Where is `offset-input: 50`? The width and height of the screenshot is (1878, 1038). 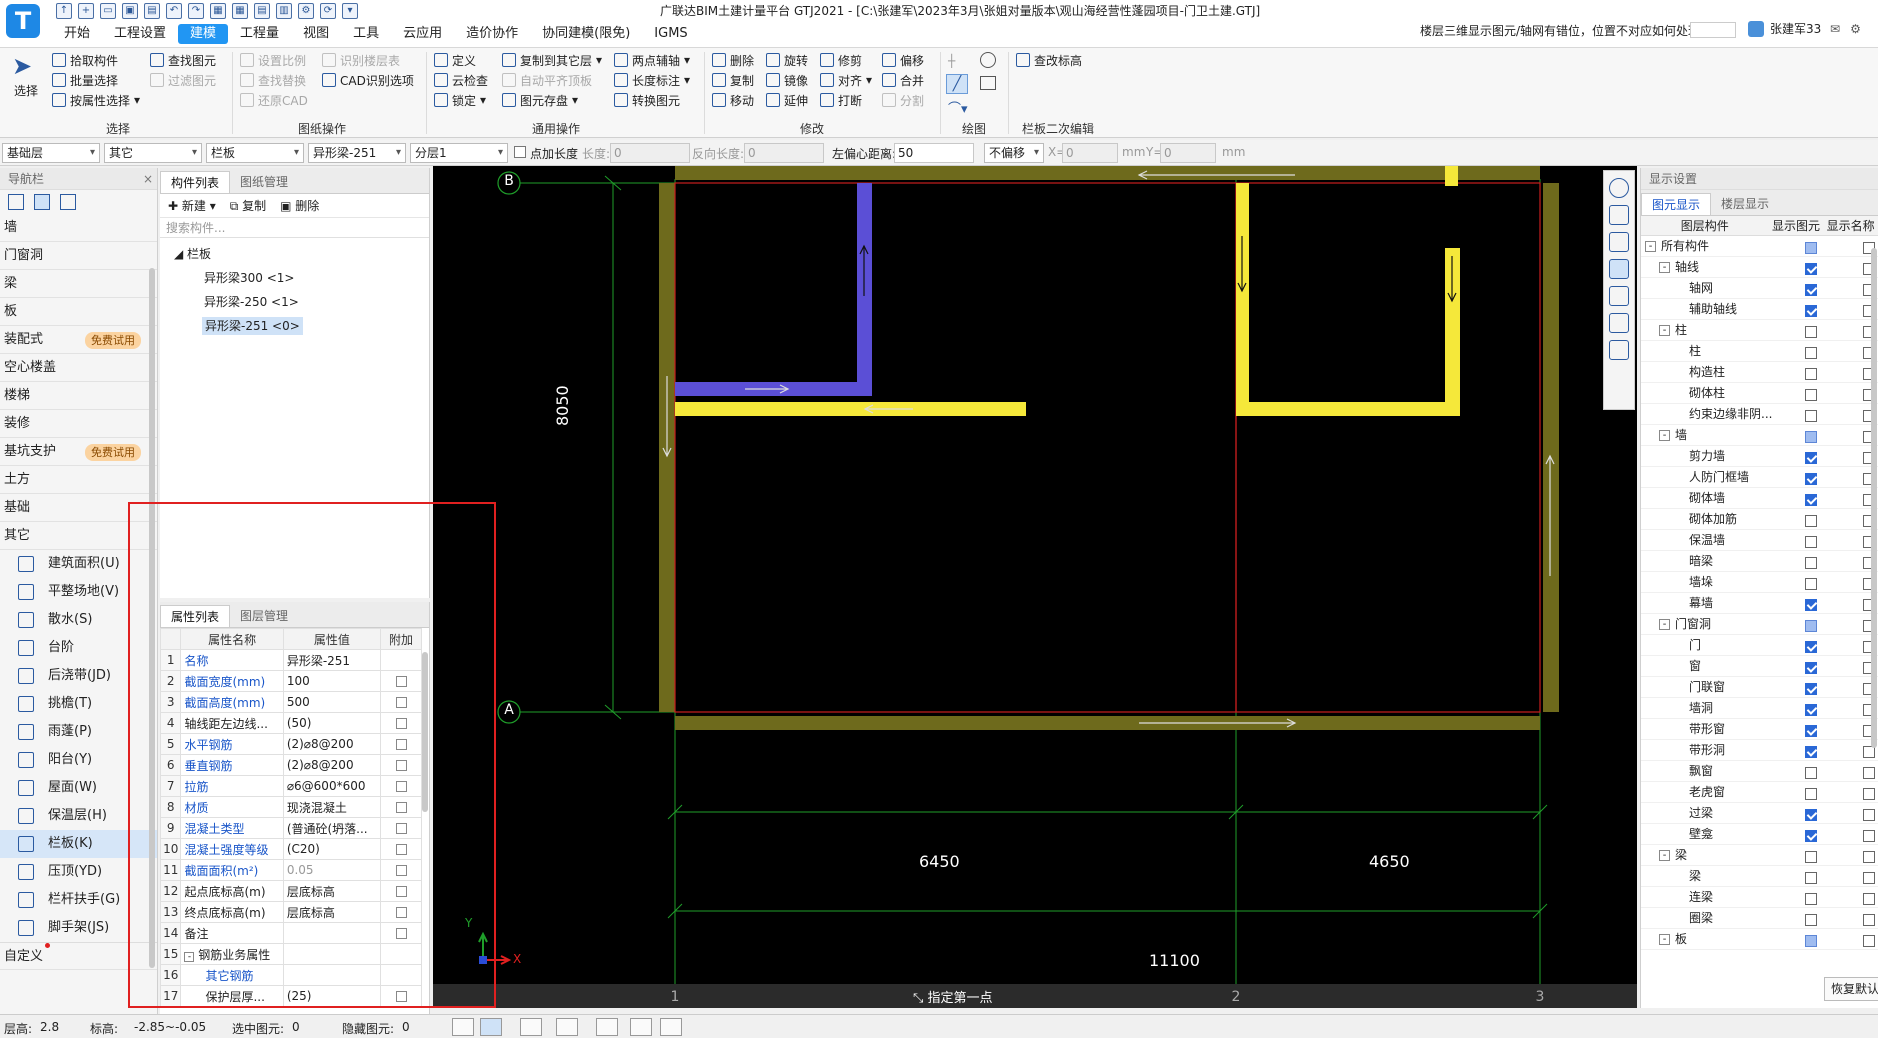 offset-input: 50 is located at coordinates (934, 153).